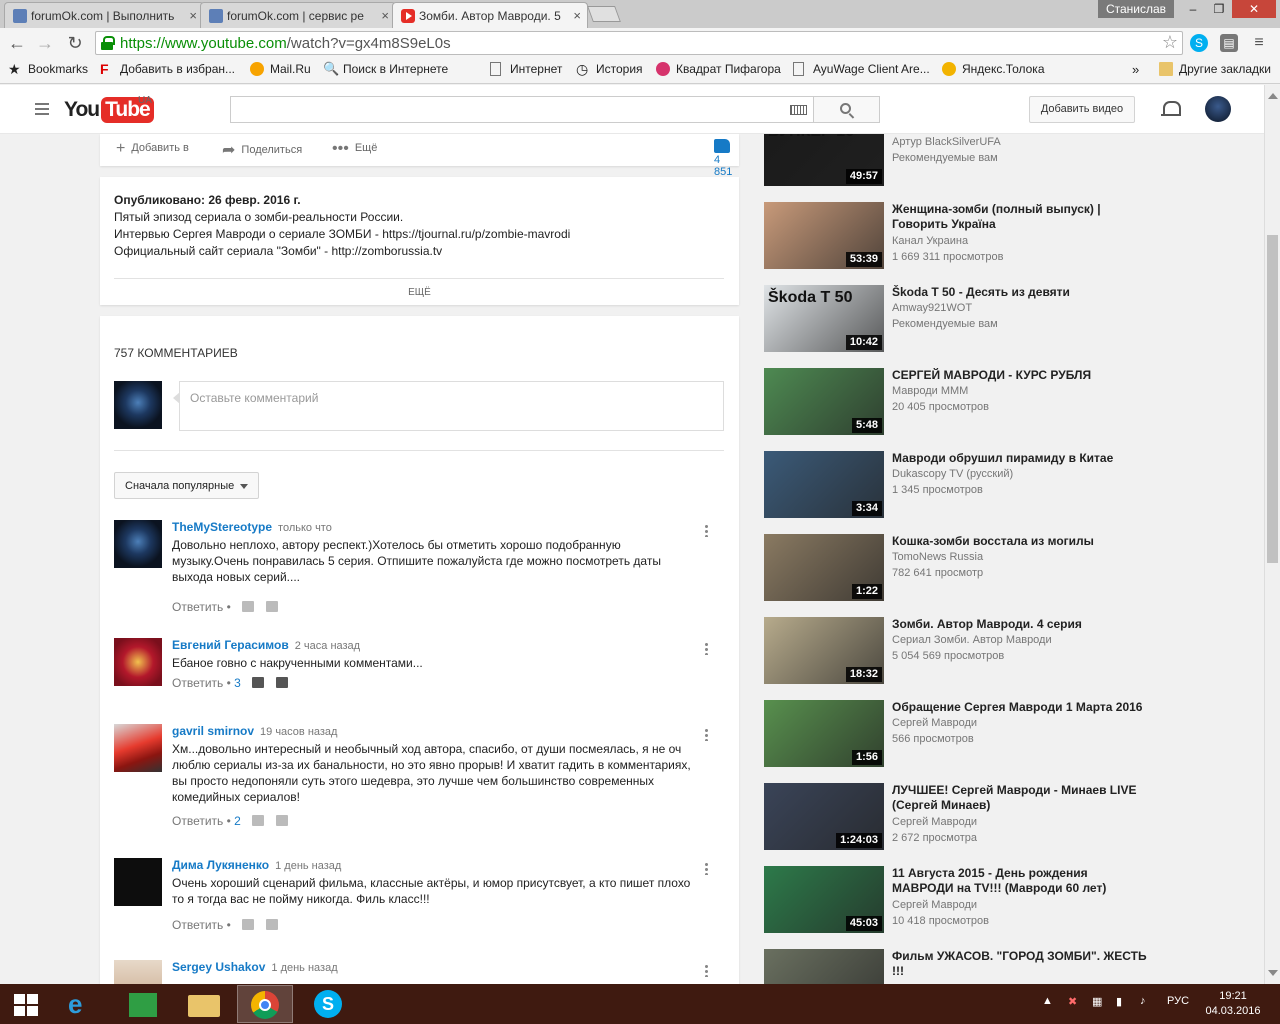 The image size is (1280, 1024). I want to click on internet-explorer-icon: e, so click(82, 1004).